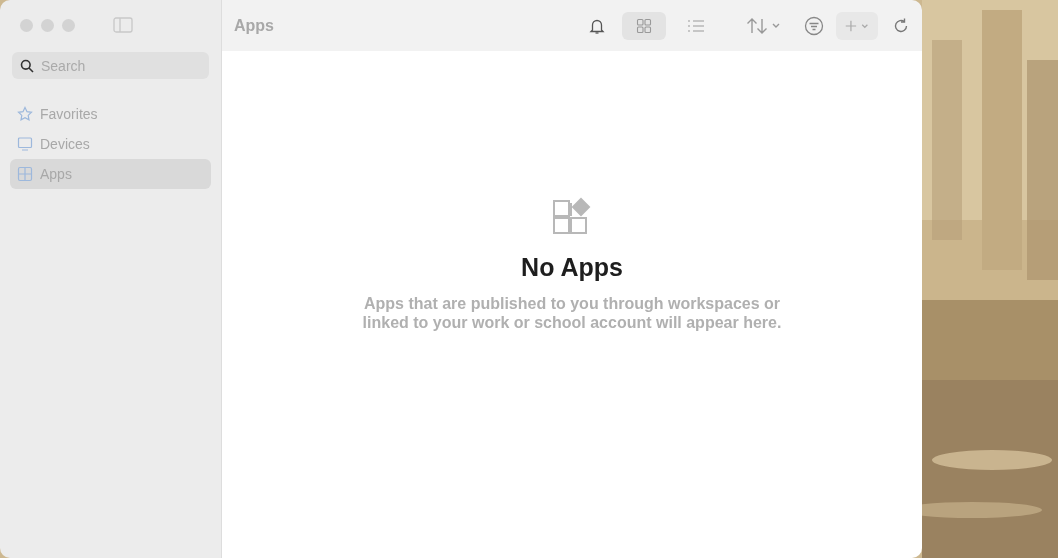 This screenshot has width=1058, height=558. What do you see at coordinates (857, 25) in the screenshot?
I see `add-button` at bounding box center [857, 25].